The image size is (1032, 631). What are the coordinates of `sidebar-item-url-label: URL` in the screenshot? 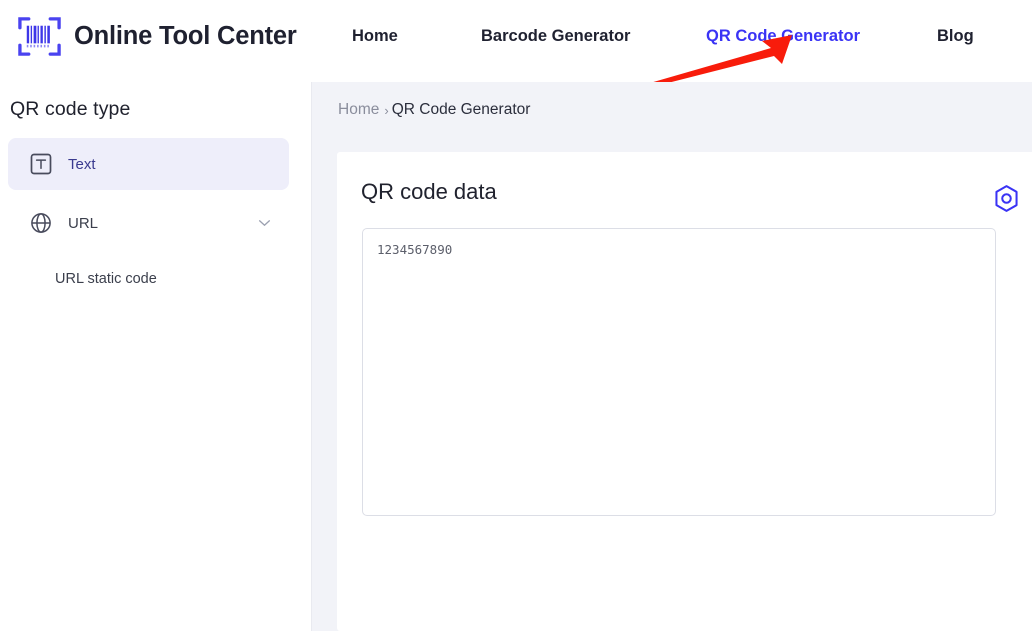 It's located at (83, 223).